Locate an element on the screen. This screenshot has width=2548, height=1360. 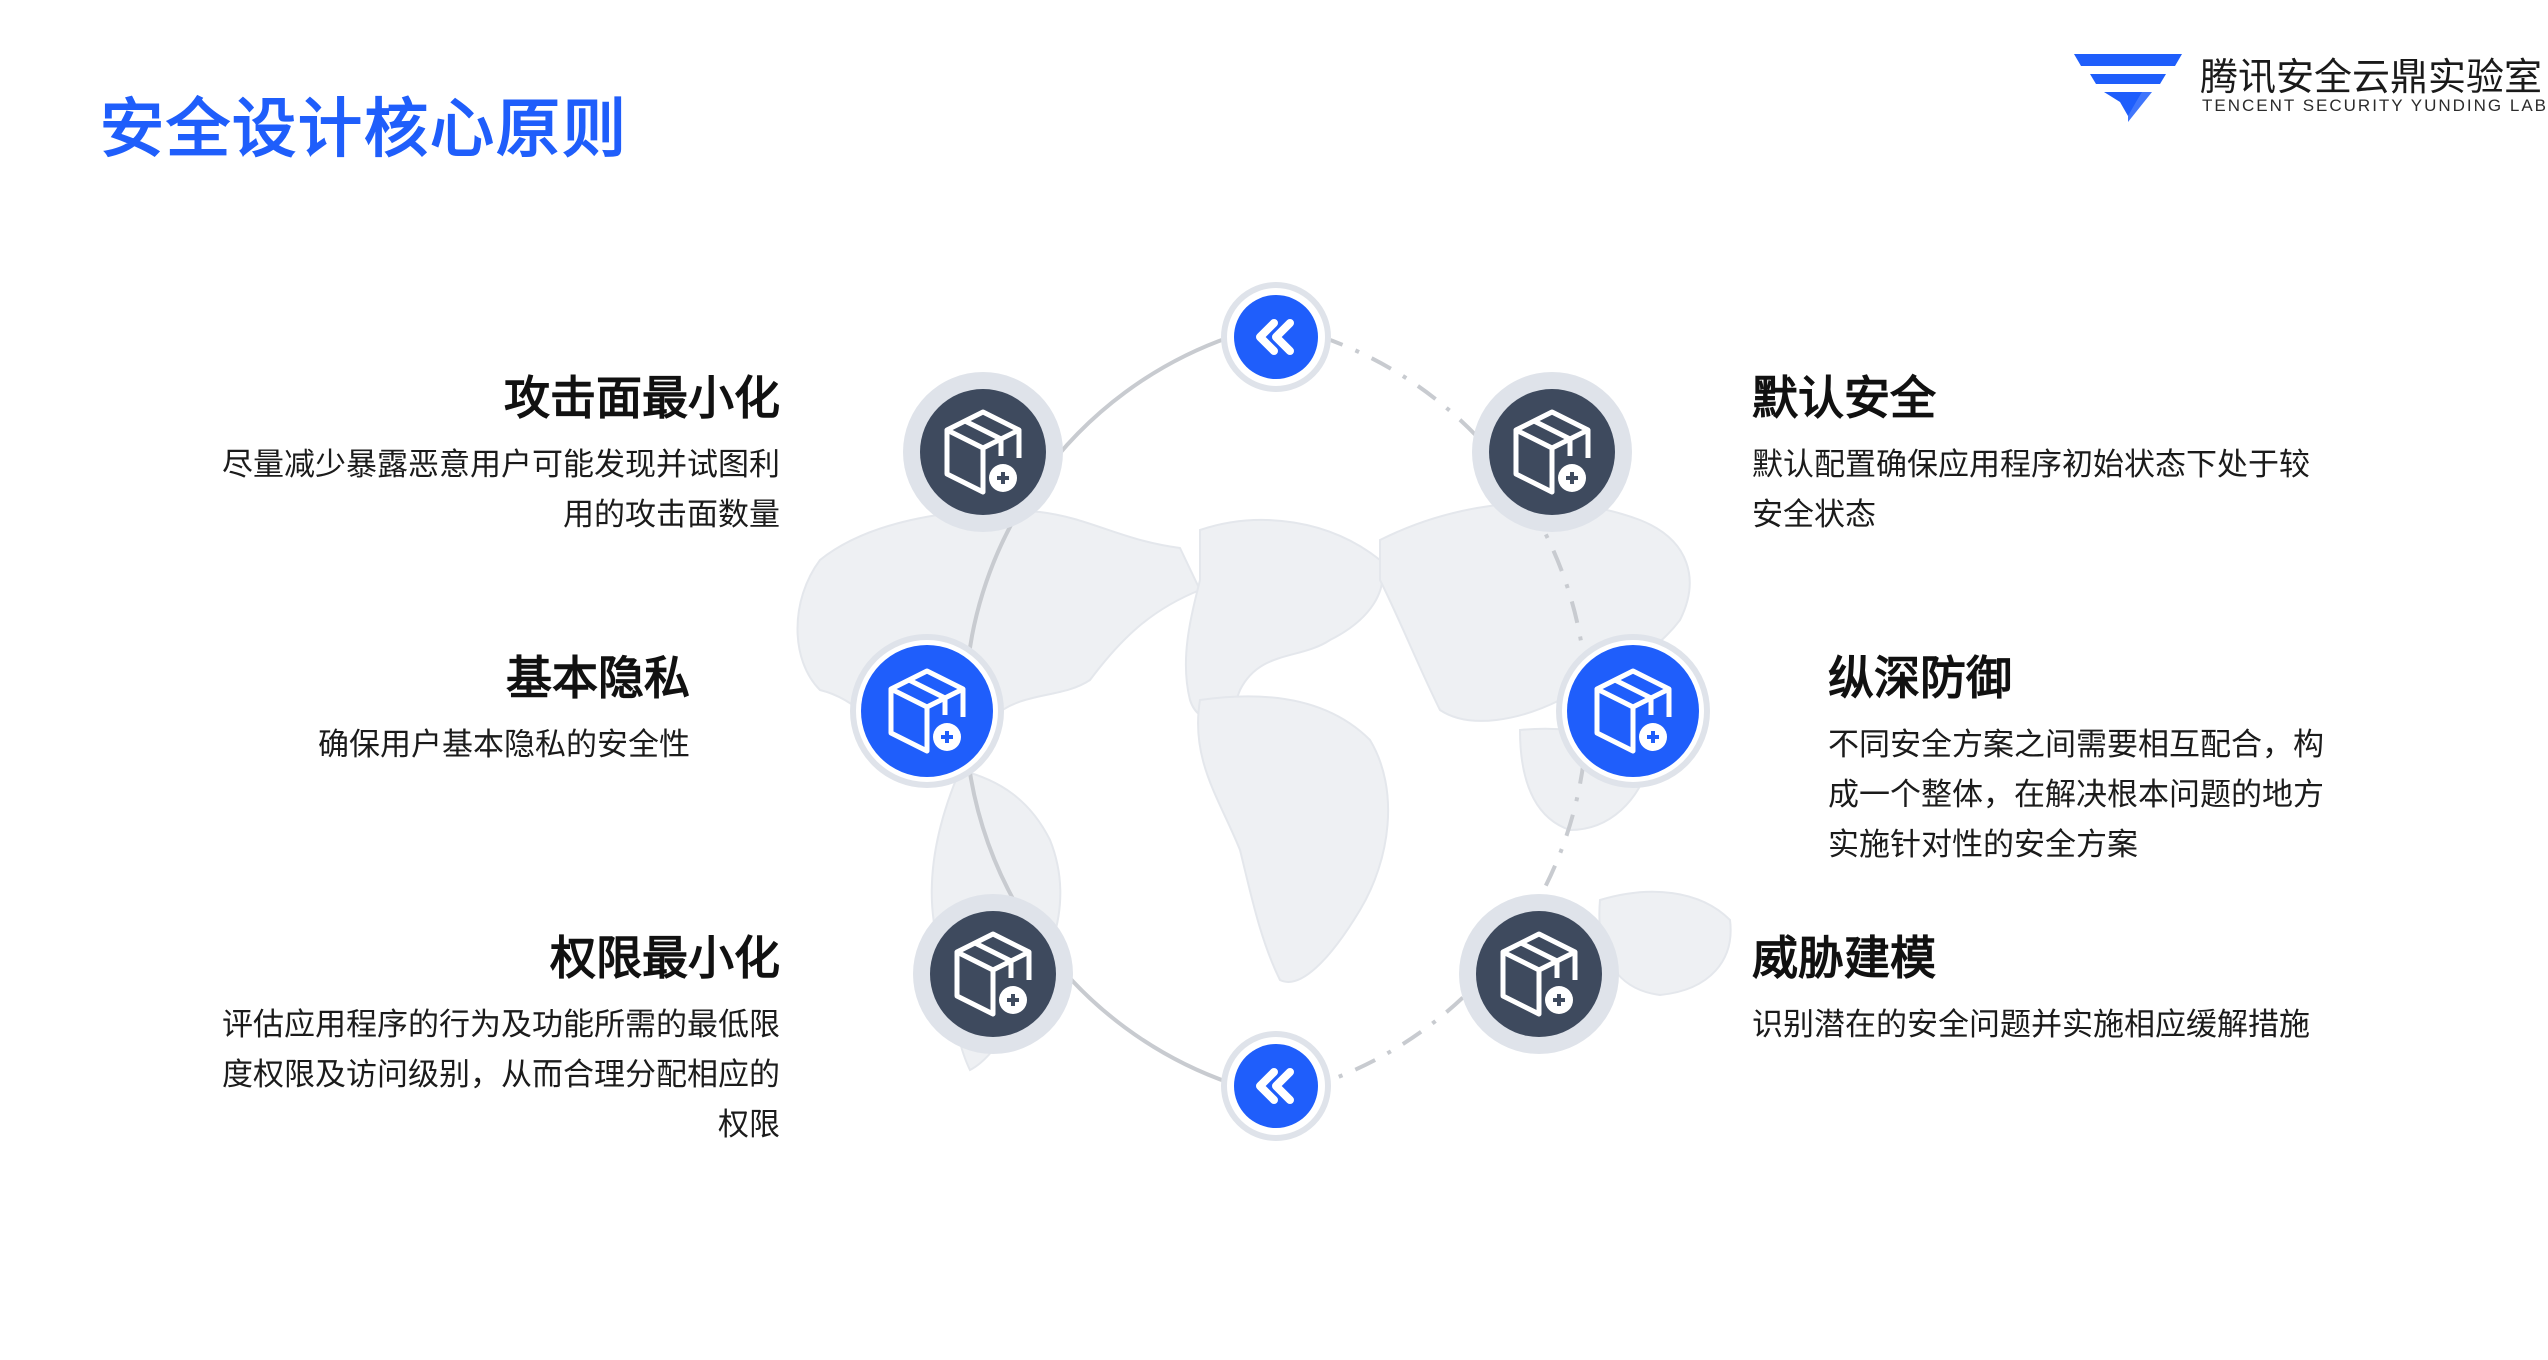
arrow-node-top is located at coordinates (1276, 337).